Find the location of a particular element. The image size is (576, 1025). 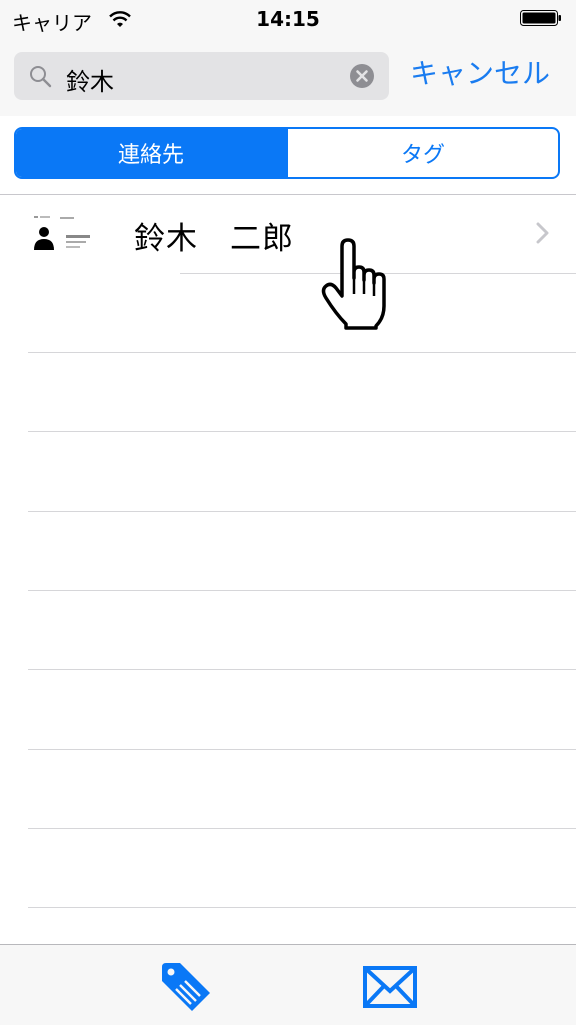

cancel-button: キャンセル is located at coordinates (480, 74).